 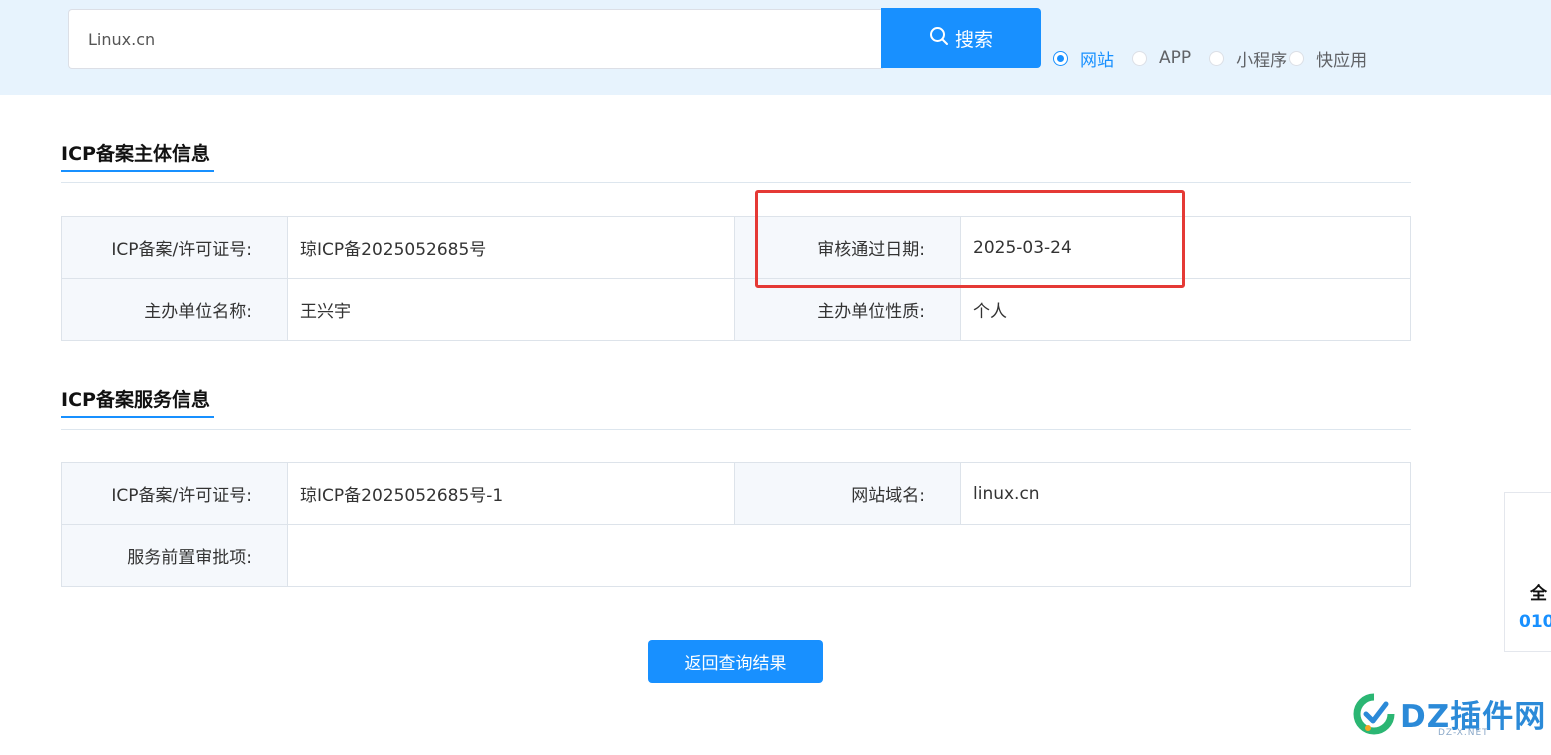 What do you see at coordinates (1450, 718) in the screenshot?
I see `watermark: DZ插件网 DZ-X.NET` at bounding box center [1450, 718].